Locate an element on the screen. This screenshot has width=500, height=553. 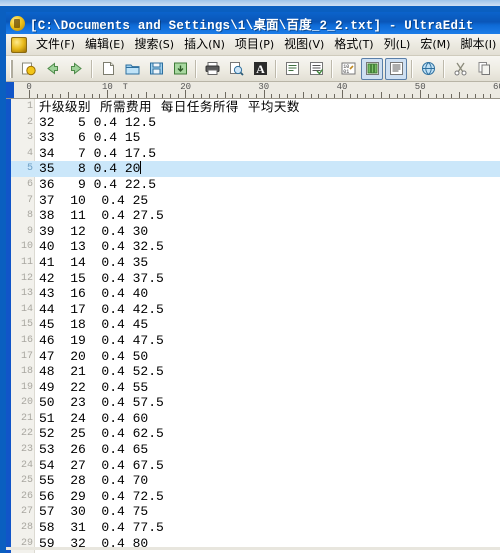
menu-item-mnemonic: (I) is located at coordinates (490, 44).